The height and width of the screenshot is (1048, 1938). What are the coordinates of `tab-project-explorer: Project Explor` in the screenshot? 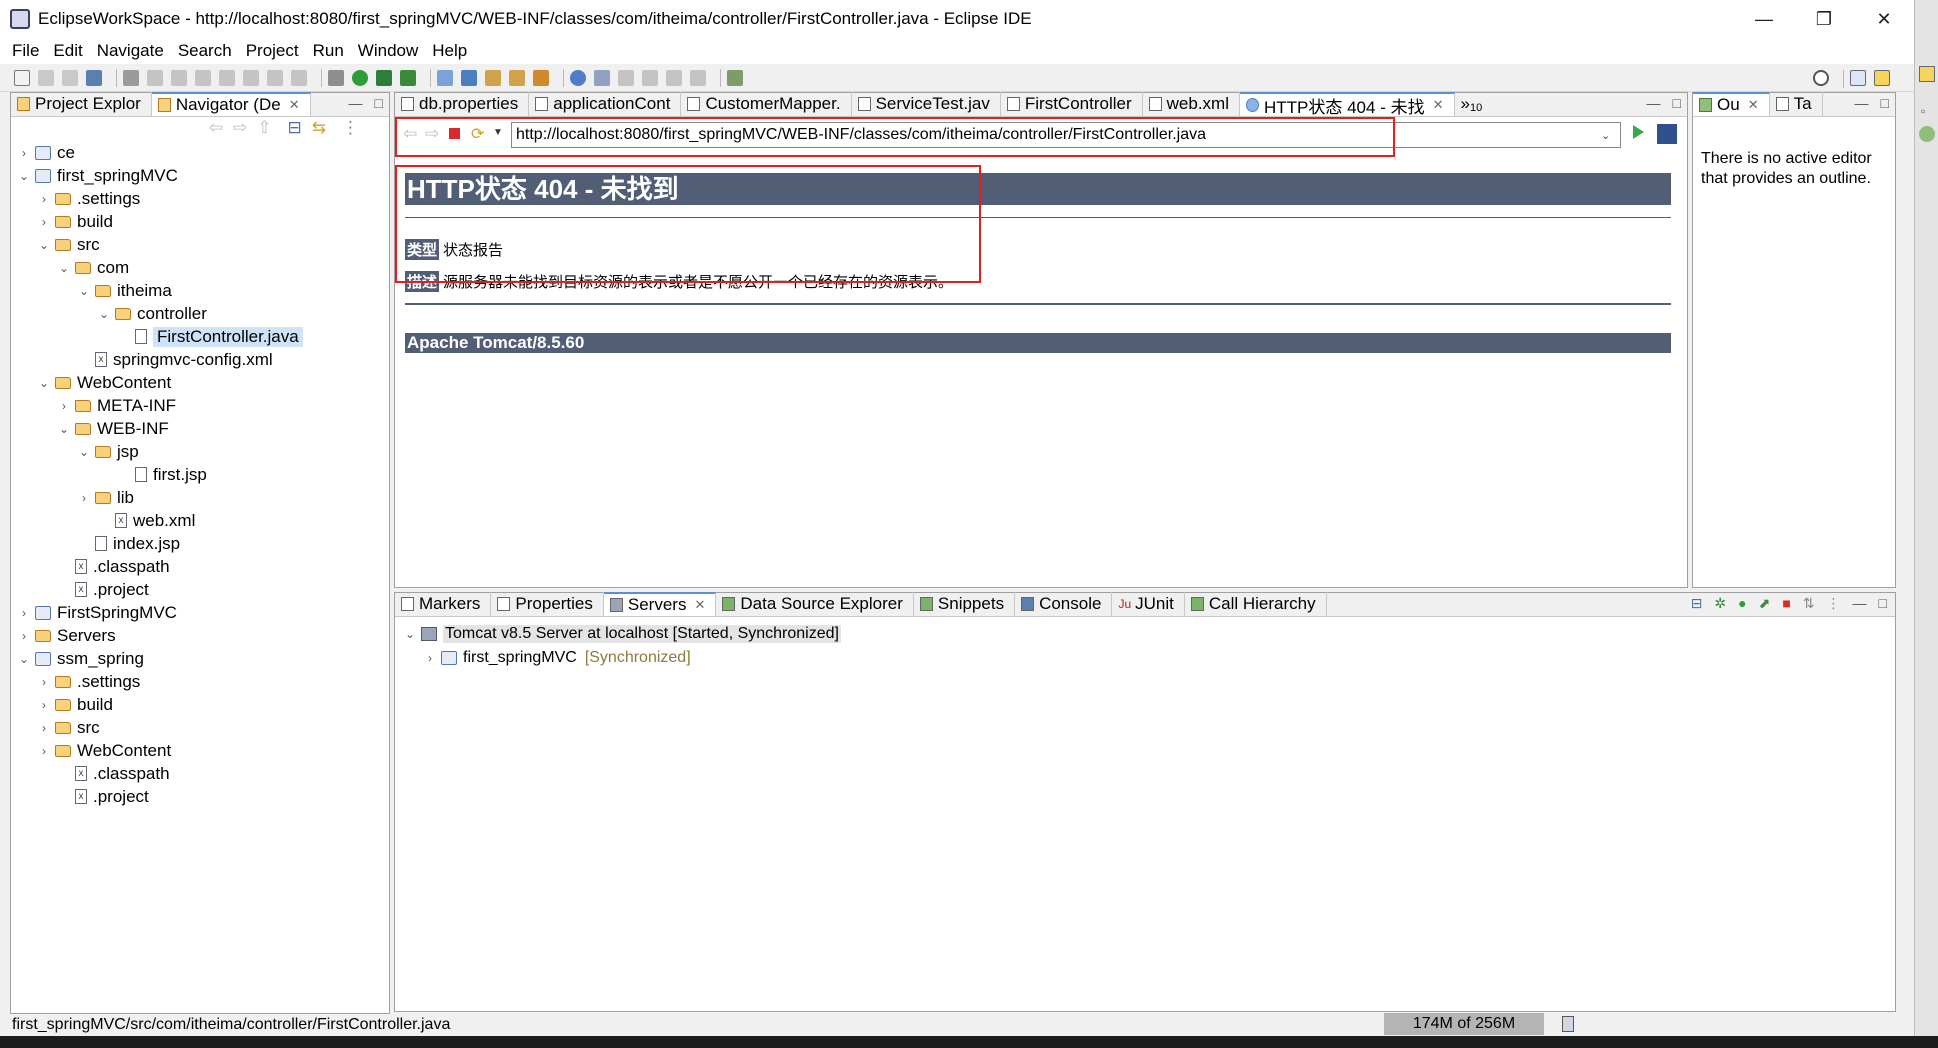 It's located at (81, 104).